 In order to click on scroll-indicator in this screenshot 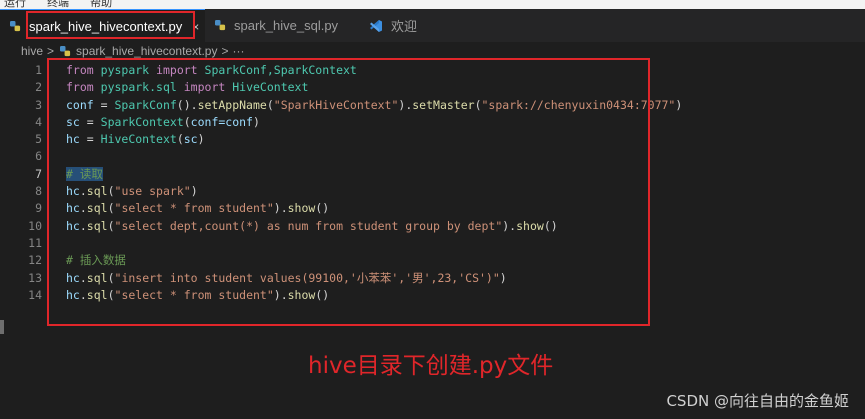, I will do `click(2, 327)`.